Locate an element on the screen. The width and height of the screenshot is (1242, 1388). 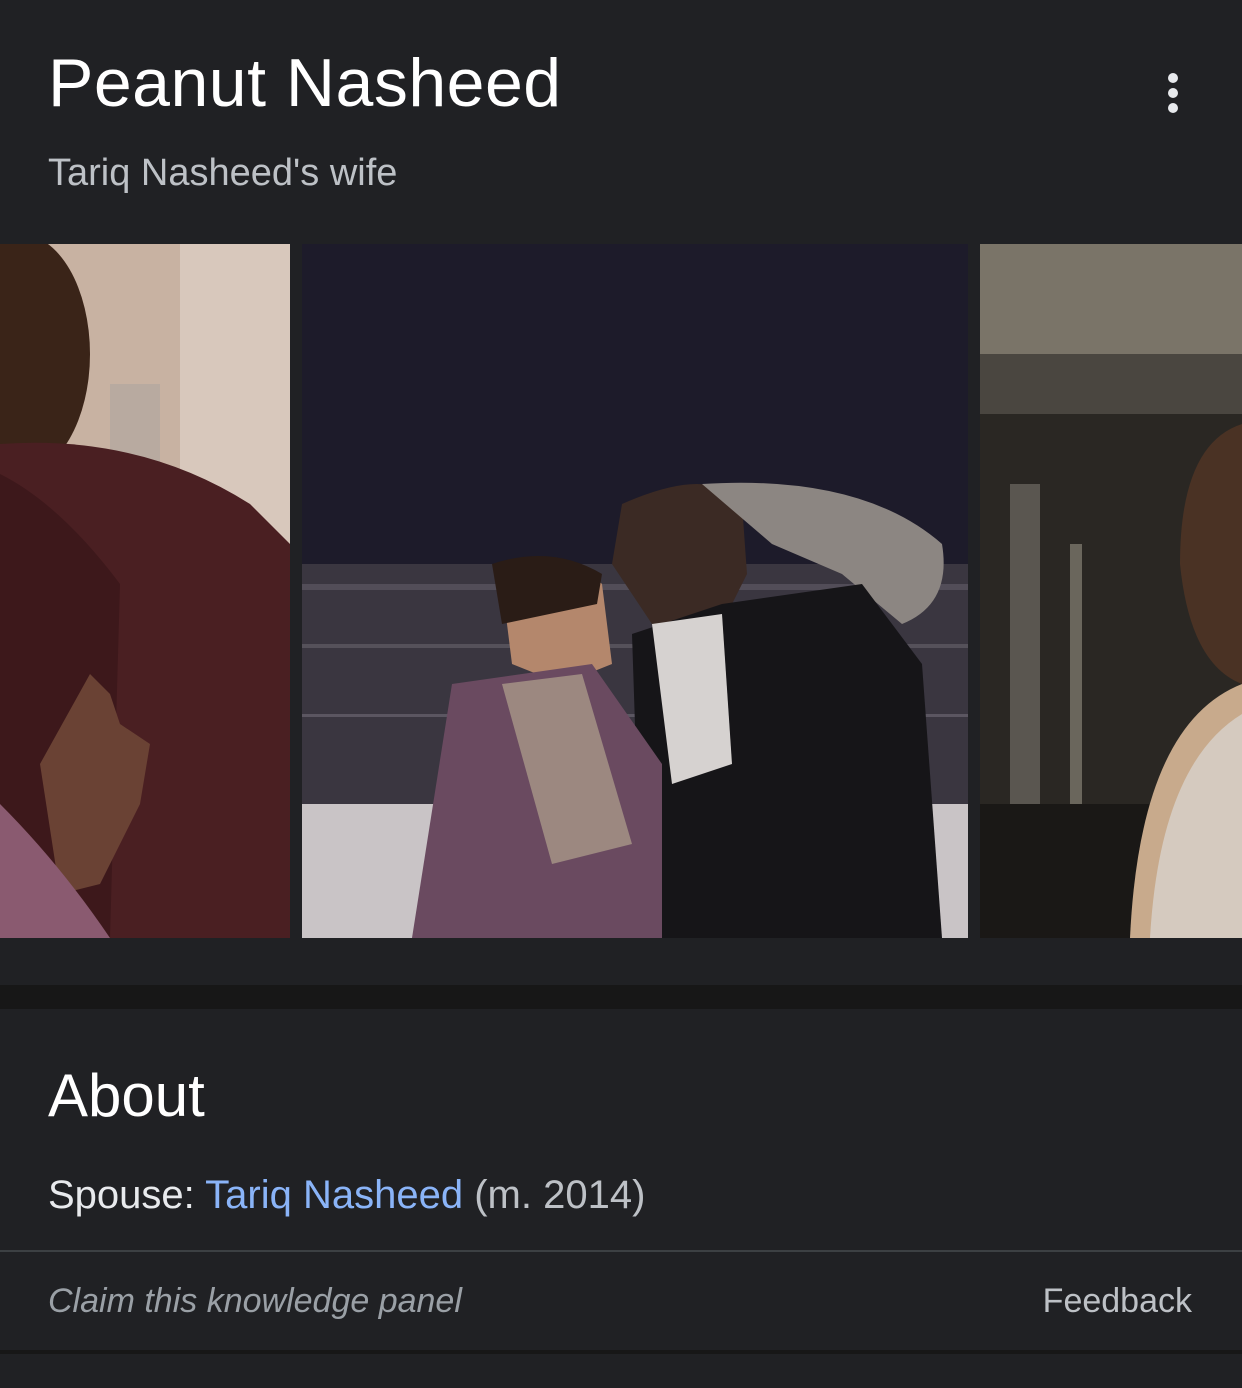
photo-3-image is located at coordinates (1111, 591).